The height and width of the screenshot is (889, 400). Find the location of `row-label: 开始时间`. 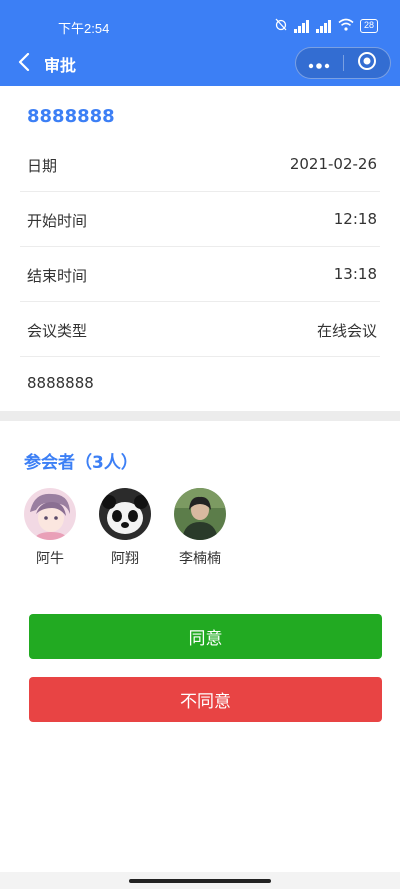

row-label: 开始时间 is located at coordinates (57, 221).